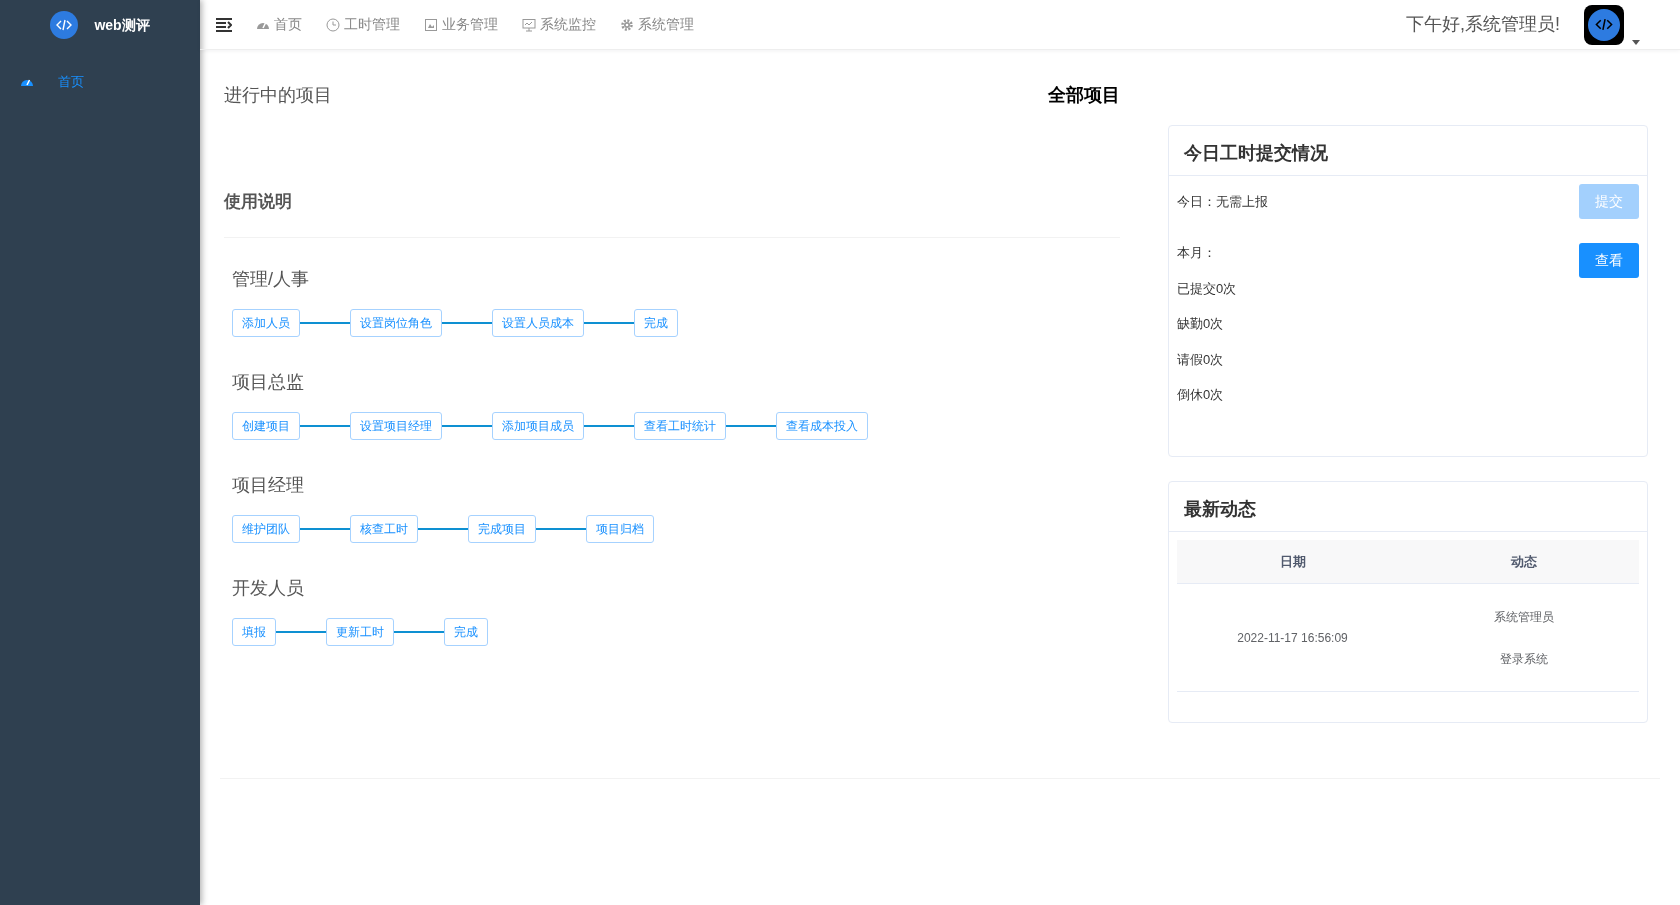  Describe the element at coordinates (431, 24) in the screenshot. I see `picture-frame-icon` at that location.